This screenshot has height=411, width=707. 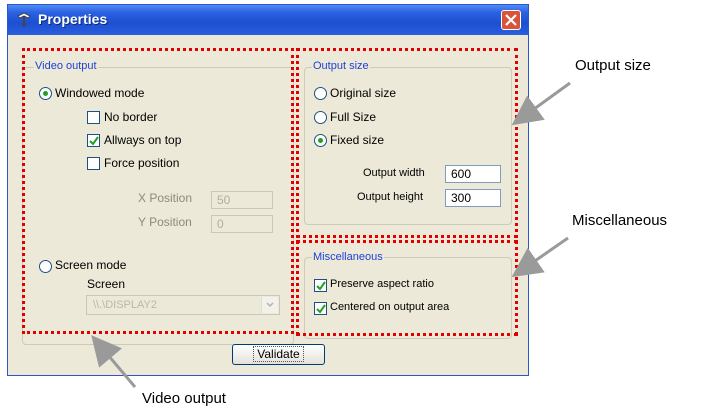 What do you see at coordinates (540, 257) in the screenshot?
I see `miscellaneous-arrow` at bounding box center [540, 257].